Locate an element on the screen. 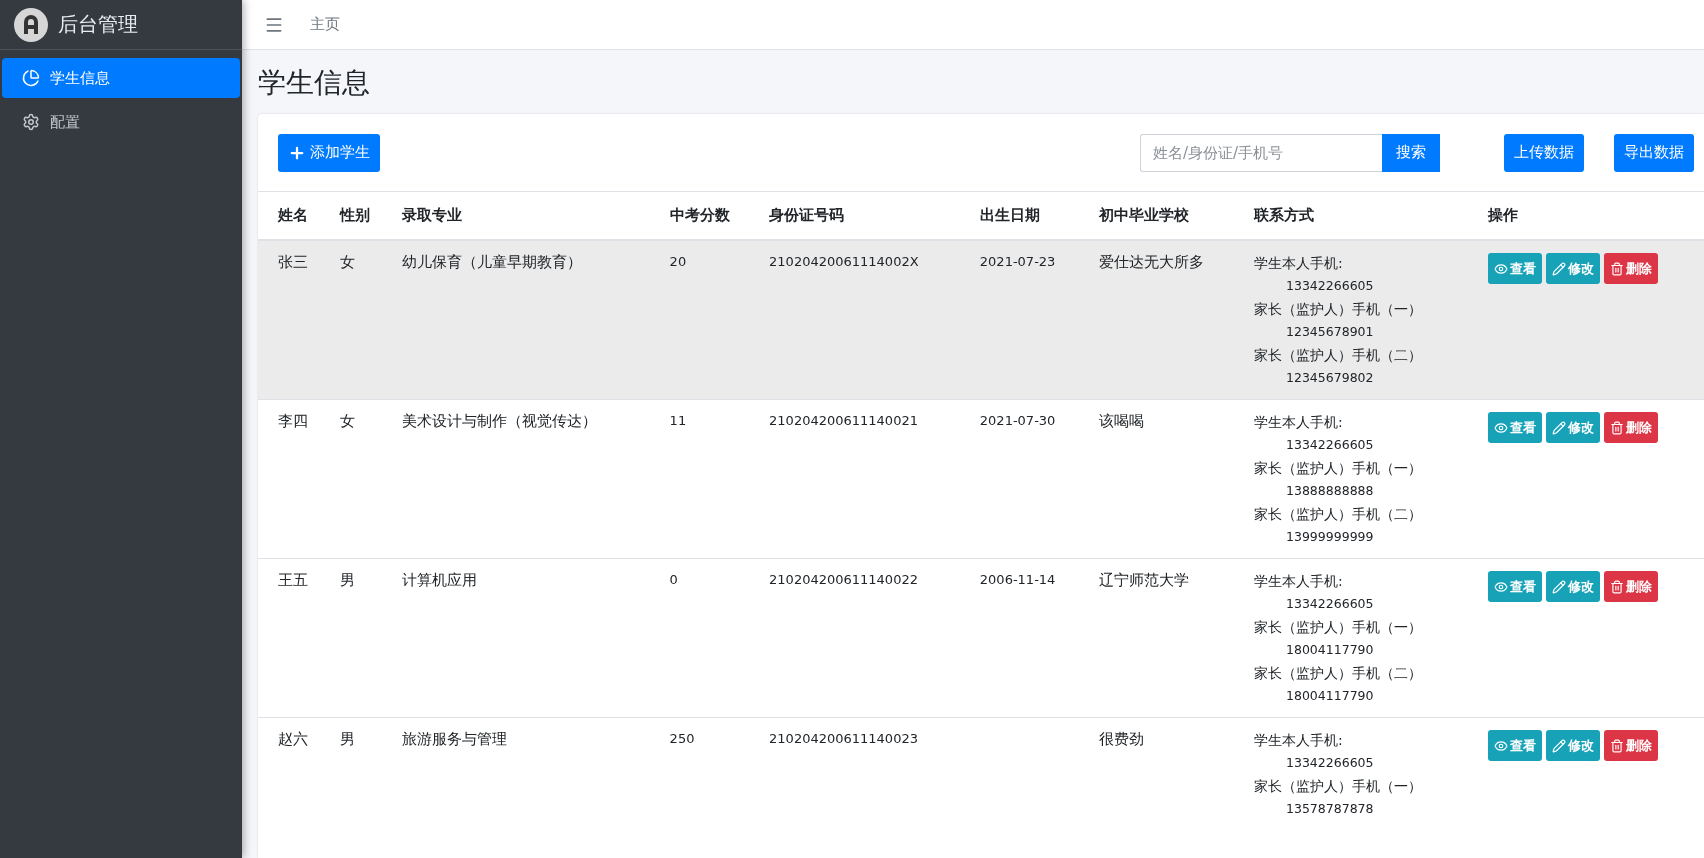 The image size is (1704, 858). toolbar-button: 导出数据 is located at coordinates (1654, 152).